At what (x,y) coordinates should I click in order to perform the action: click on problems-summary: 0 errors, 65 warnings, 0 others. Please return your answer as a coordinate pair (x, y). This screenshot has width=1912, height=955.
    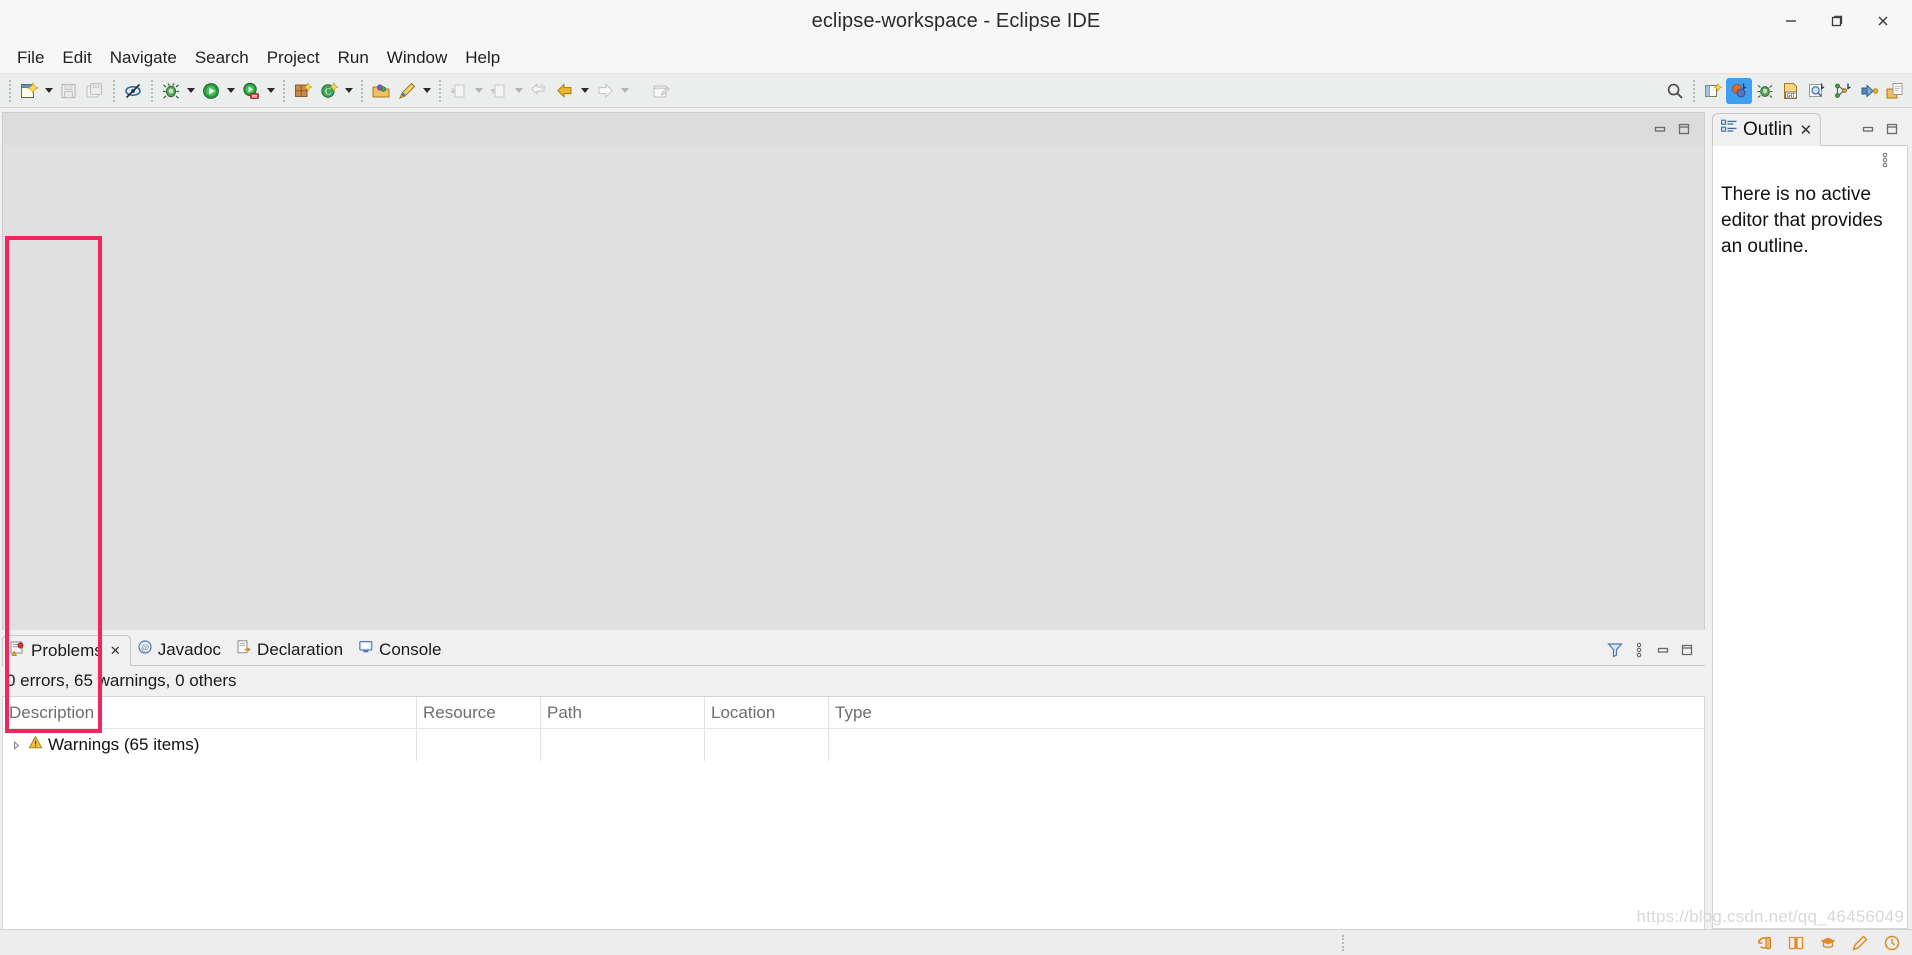
    Looking at the image, I should click on (853, 681).